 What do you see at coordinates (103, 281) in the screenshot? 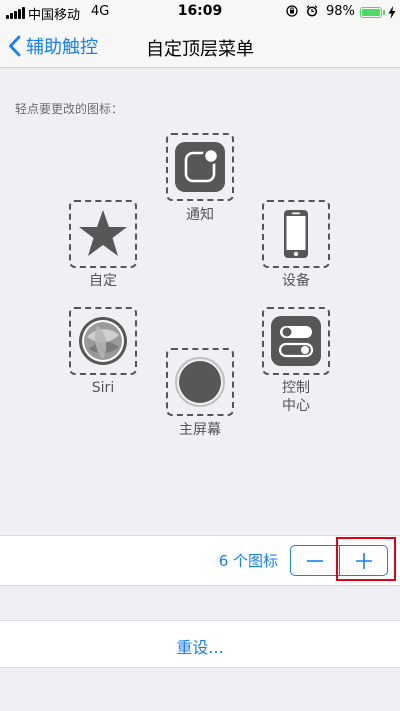
I see `menu-label-custom: 自定` at bounding box center [103, 281].